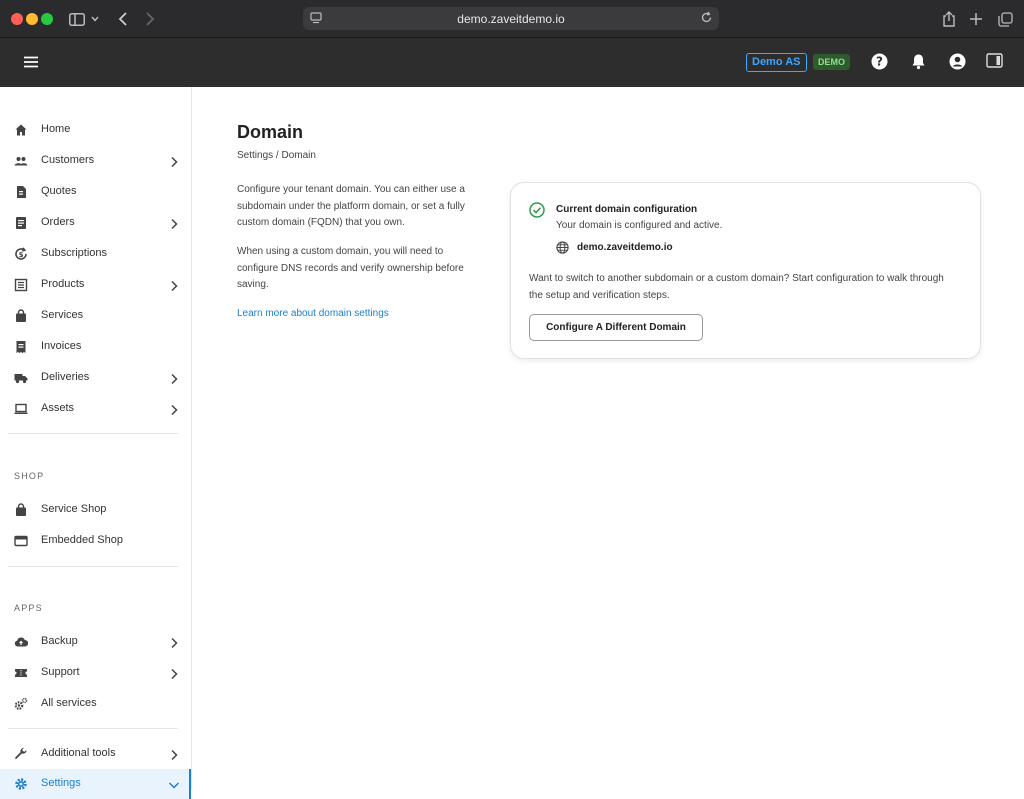 The width and height of the screenshot is (1024, 799). I want to click on help-icon: ?, so click(880, 62).